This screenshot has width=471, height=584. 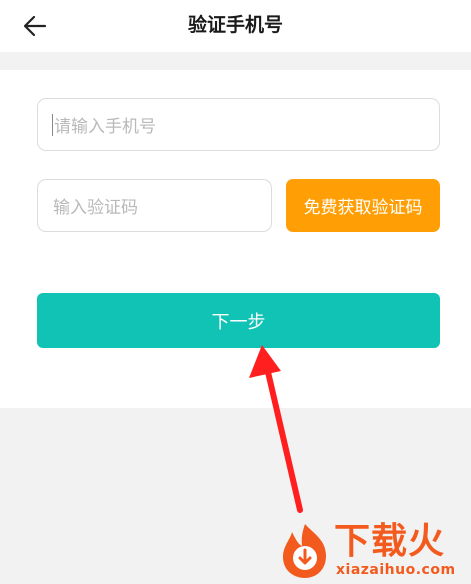 I want to click on get-code-label: 免费获取验证码, so click(x=363, y=208).